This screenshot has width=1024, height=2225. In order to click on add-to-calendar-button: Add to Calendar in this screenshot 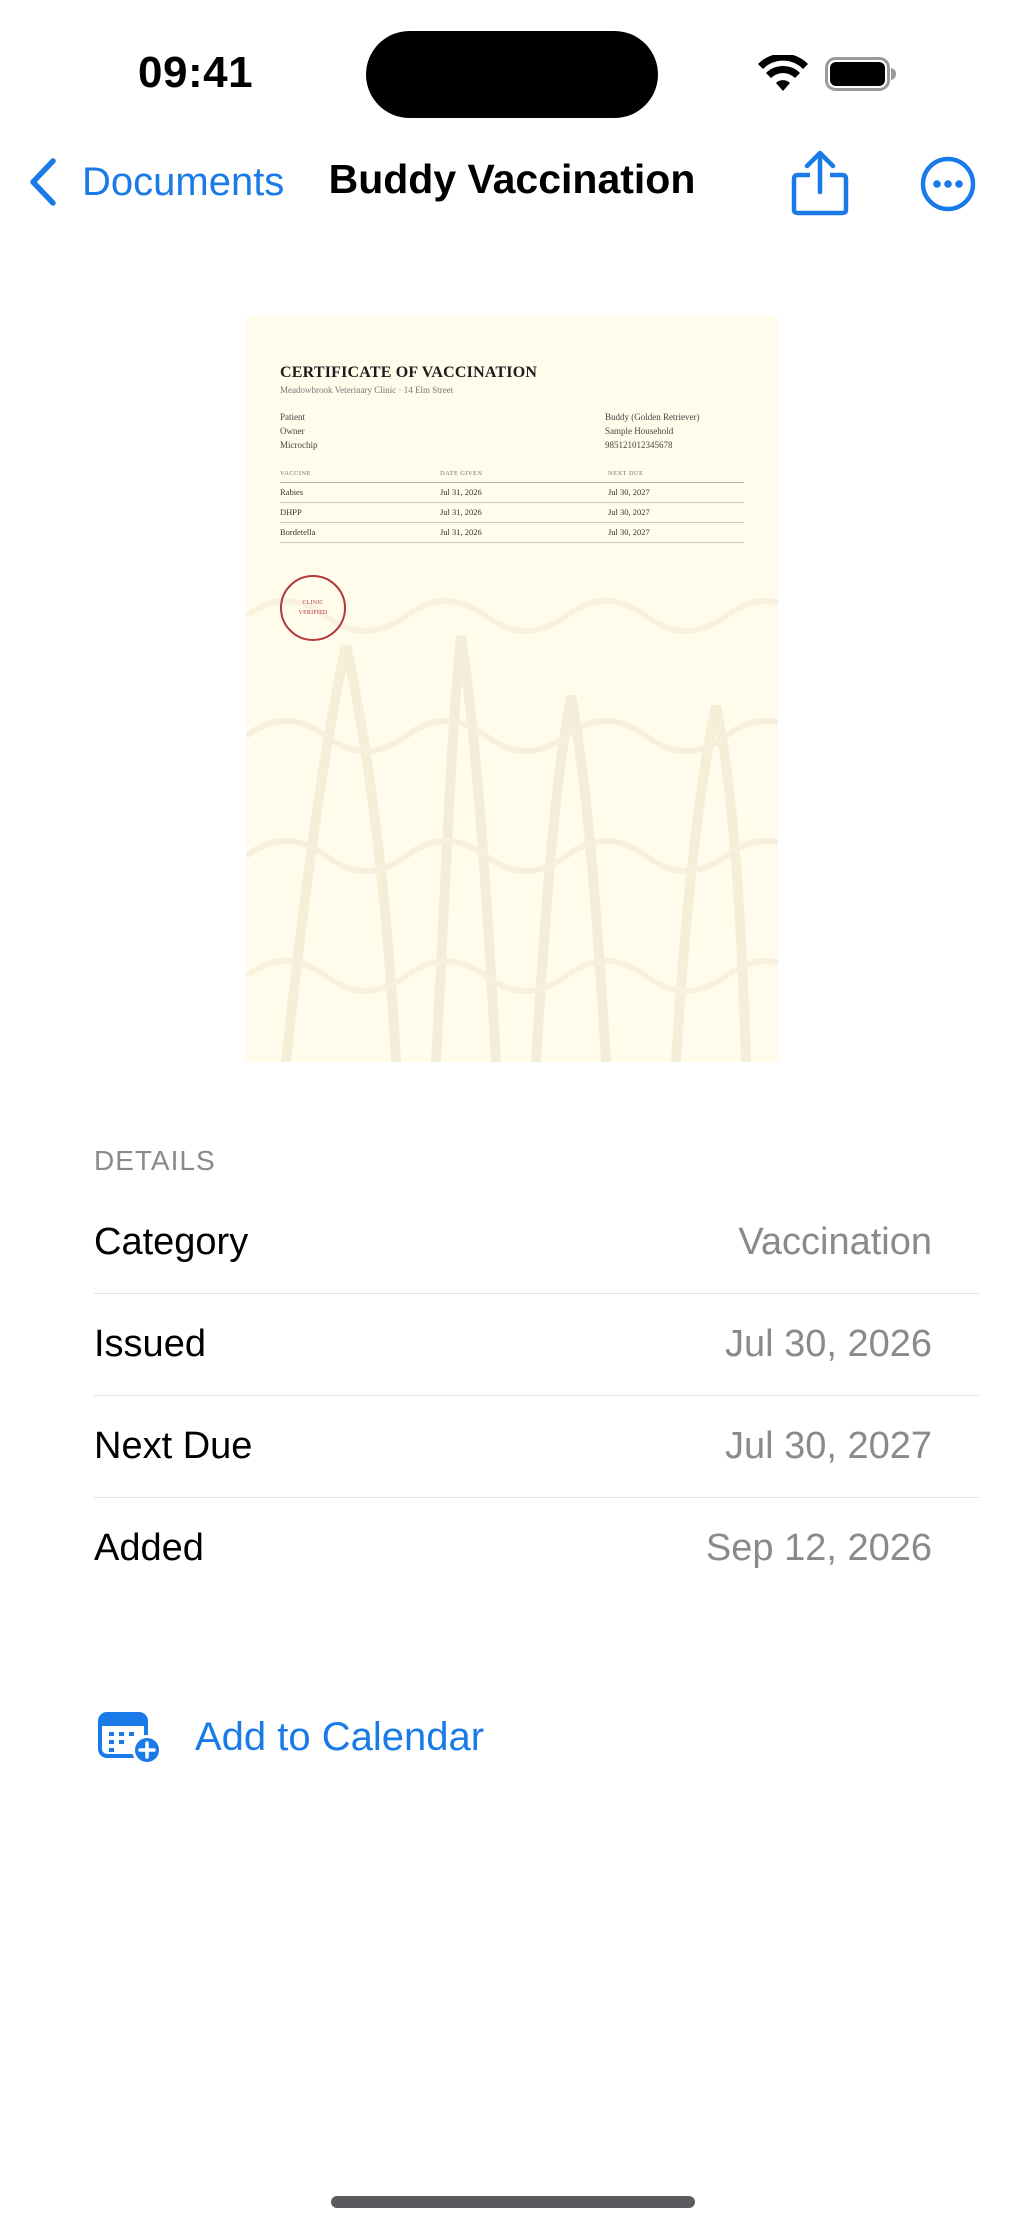, I will do `click(290, 1737)`.